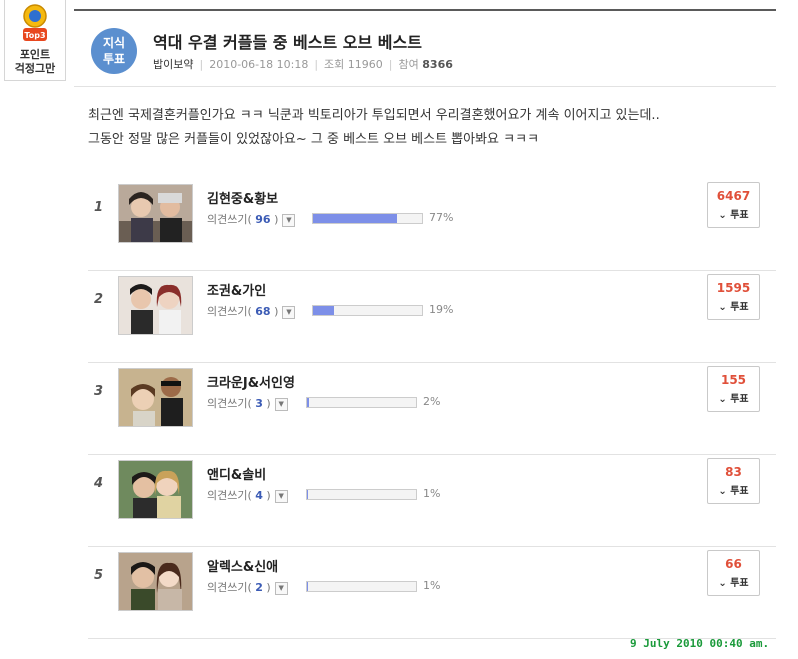  I want to click on vote-percent: 77%, so click(441, 217).